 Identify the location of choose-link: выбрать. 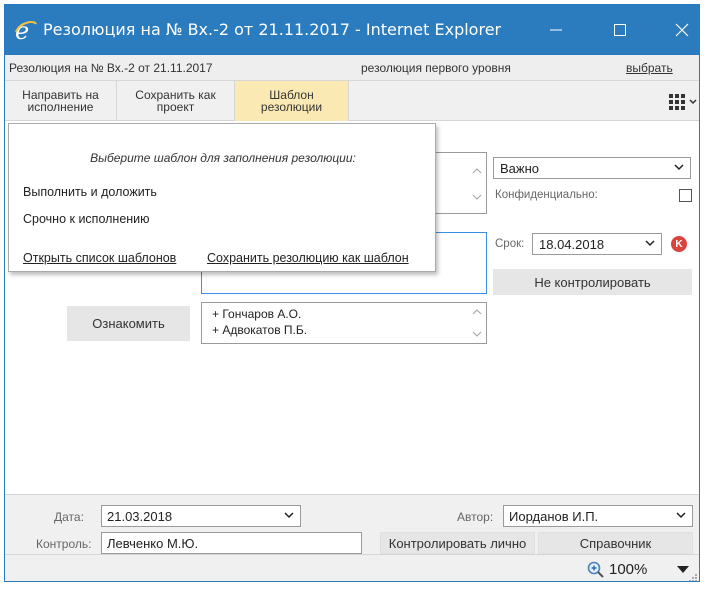
(649, 68).